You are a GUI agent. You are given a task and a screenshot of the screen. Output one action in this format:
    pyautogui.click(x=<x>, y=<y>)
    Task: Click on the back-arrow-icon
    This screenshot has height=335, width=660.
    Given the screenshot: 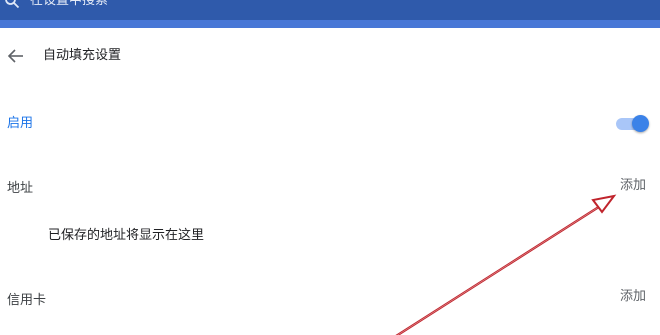 What is the action you would take?
    pyautogui.click(x=16, y=56)
    